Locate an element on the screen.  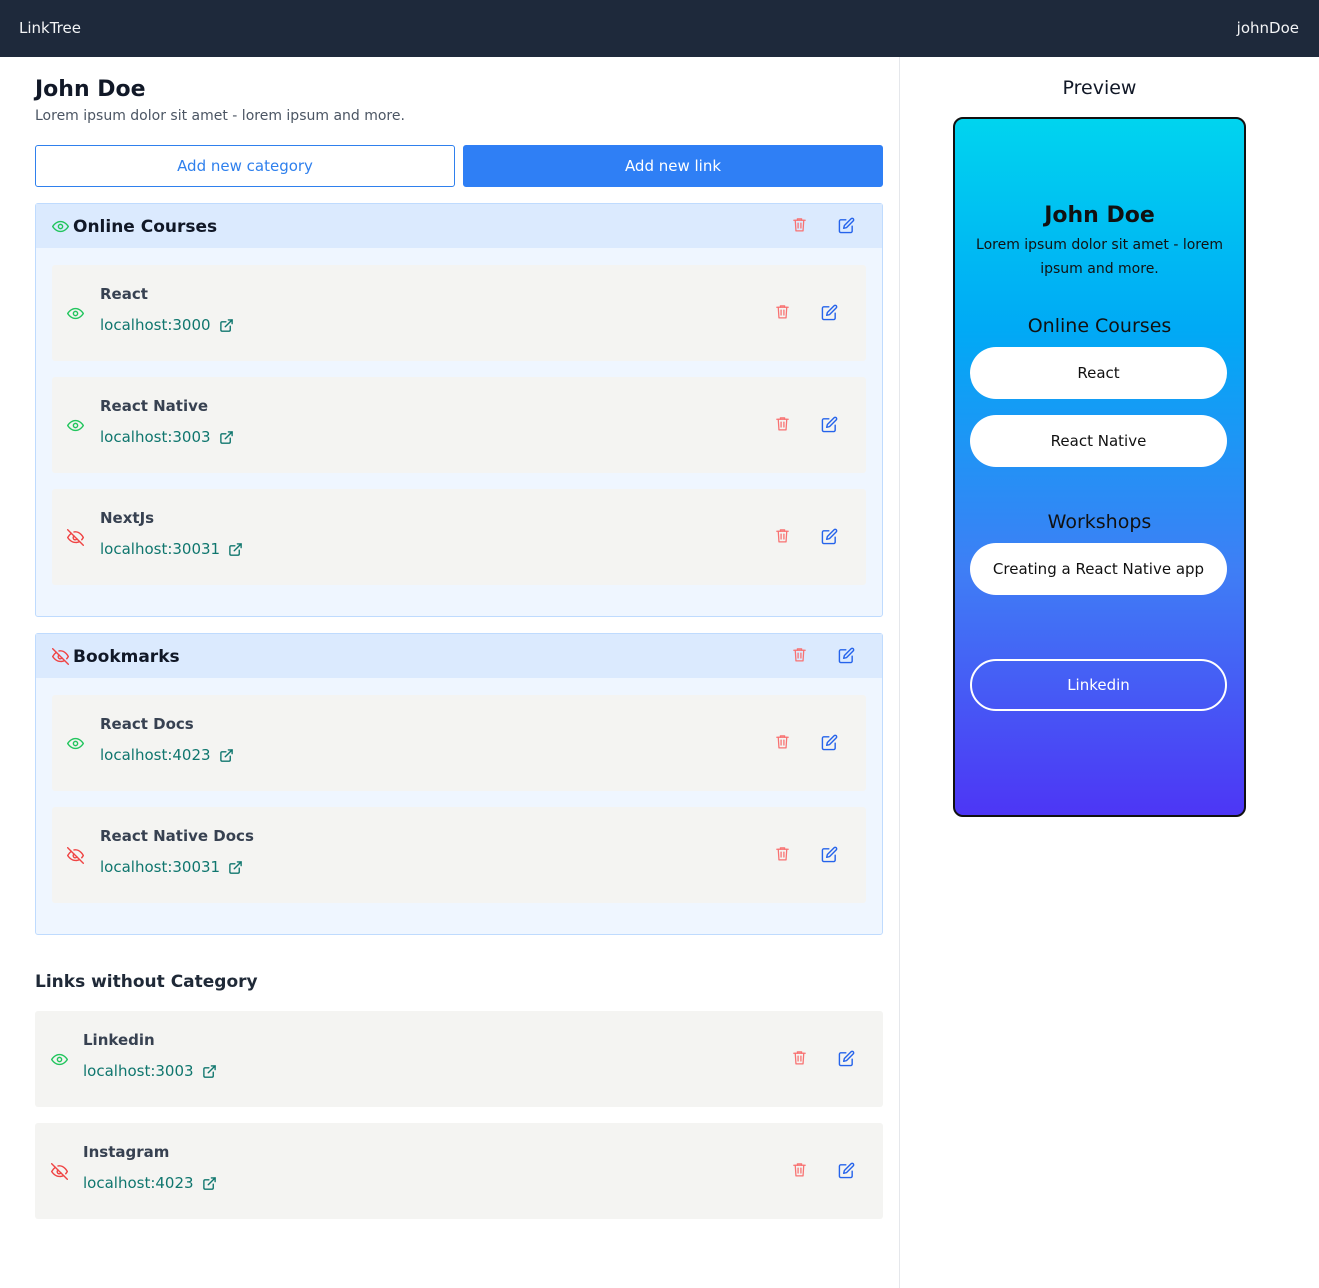
link-title: React Docs is located at coordinates (147, 724).